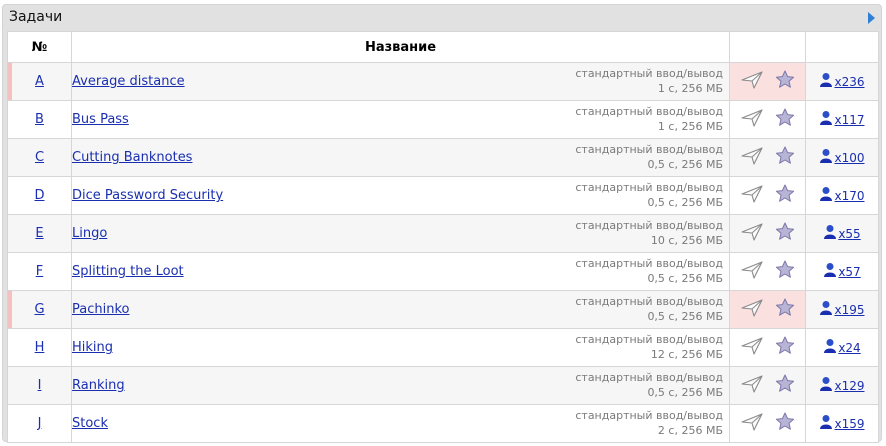 The image size is (886, 446). What do you see at coordinates (767, 47) in the screenshot?
I see `header-actions` at bounding box center [767, 47].